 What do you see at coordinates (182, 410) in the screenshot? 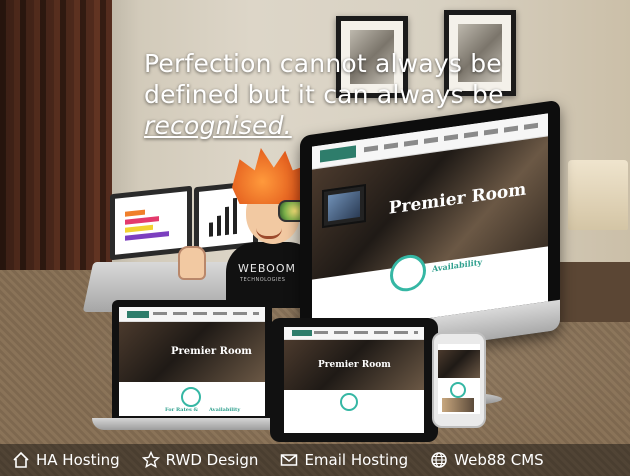
I see `laptop-for-rates: For Rates &` at bounding box center [182, 410].